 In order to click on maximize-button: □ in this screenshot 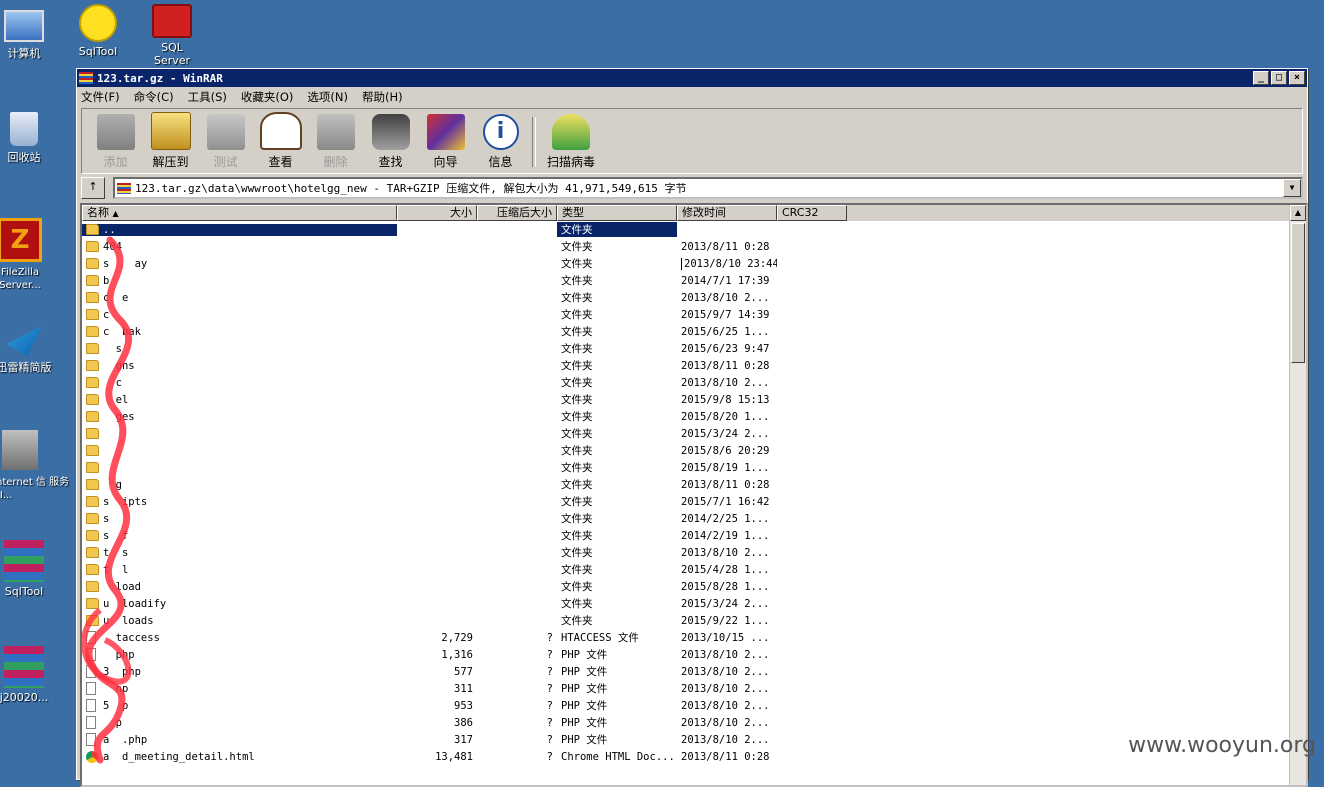, I will do `click(1279, 78)`.